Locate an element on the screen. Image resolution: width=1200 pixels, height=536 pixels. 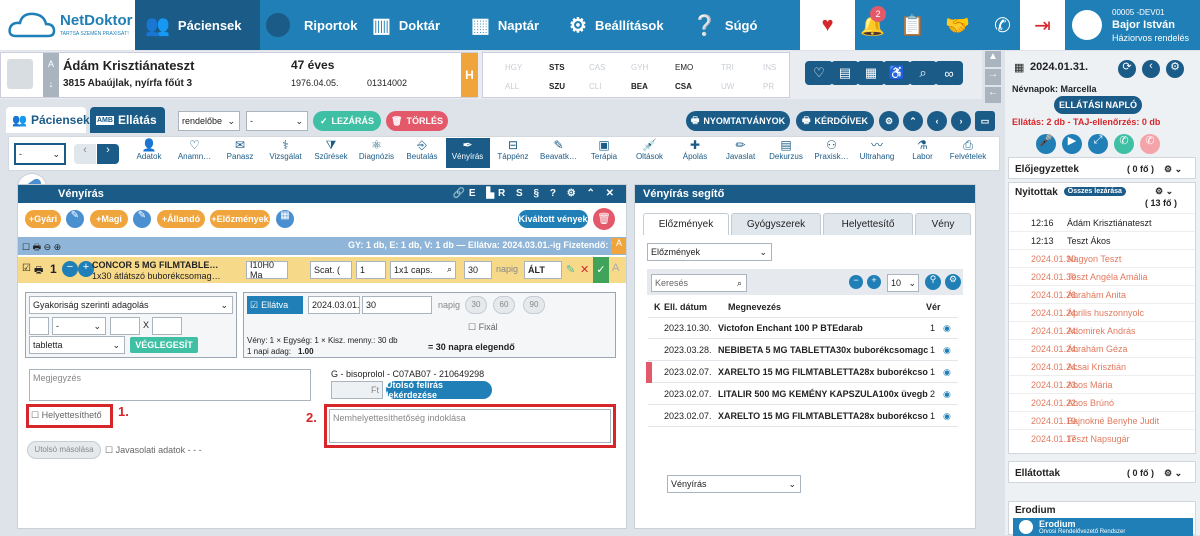
megjegyzes-textarea: Megjegyzés is located at coordinates (170, 385).